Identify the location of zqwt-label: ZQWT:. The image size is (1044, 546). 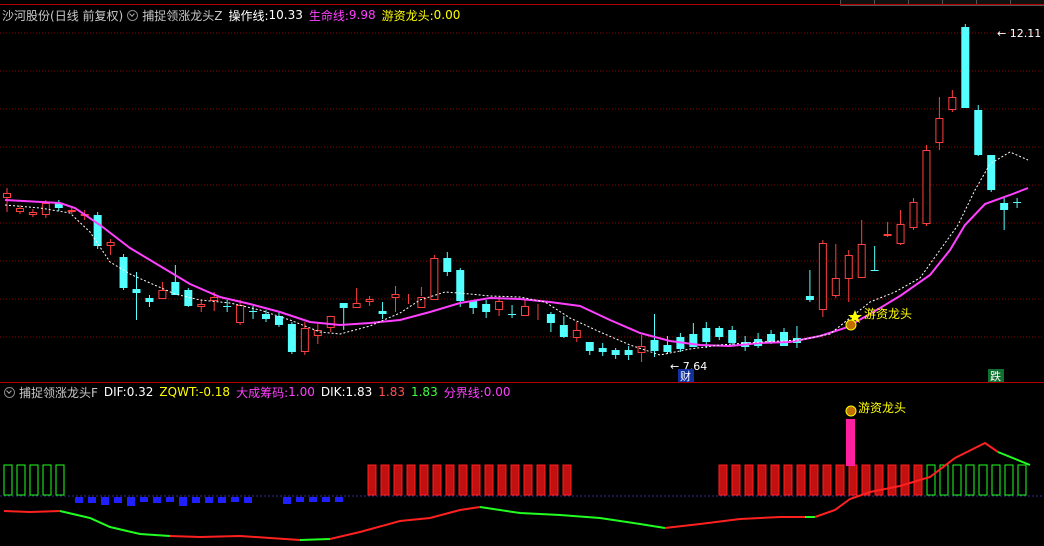
(179, 392).